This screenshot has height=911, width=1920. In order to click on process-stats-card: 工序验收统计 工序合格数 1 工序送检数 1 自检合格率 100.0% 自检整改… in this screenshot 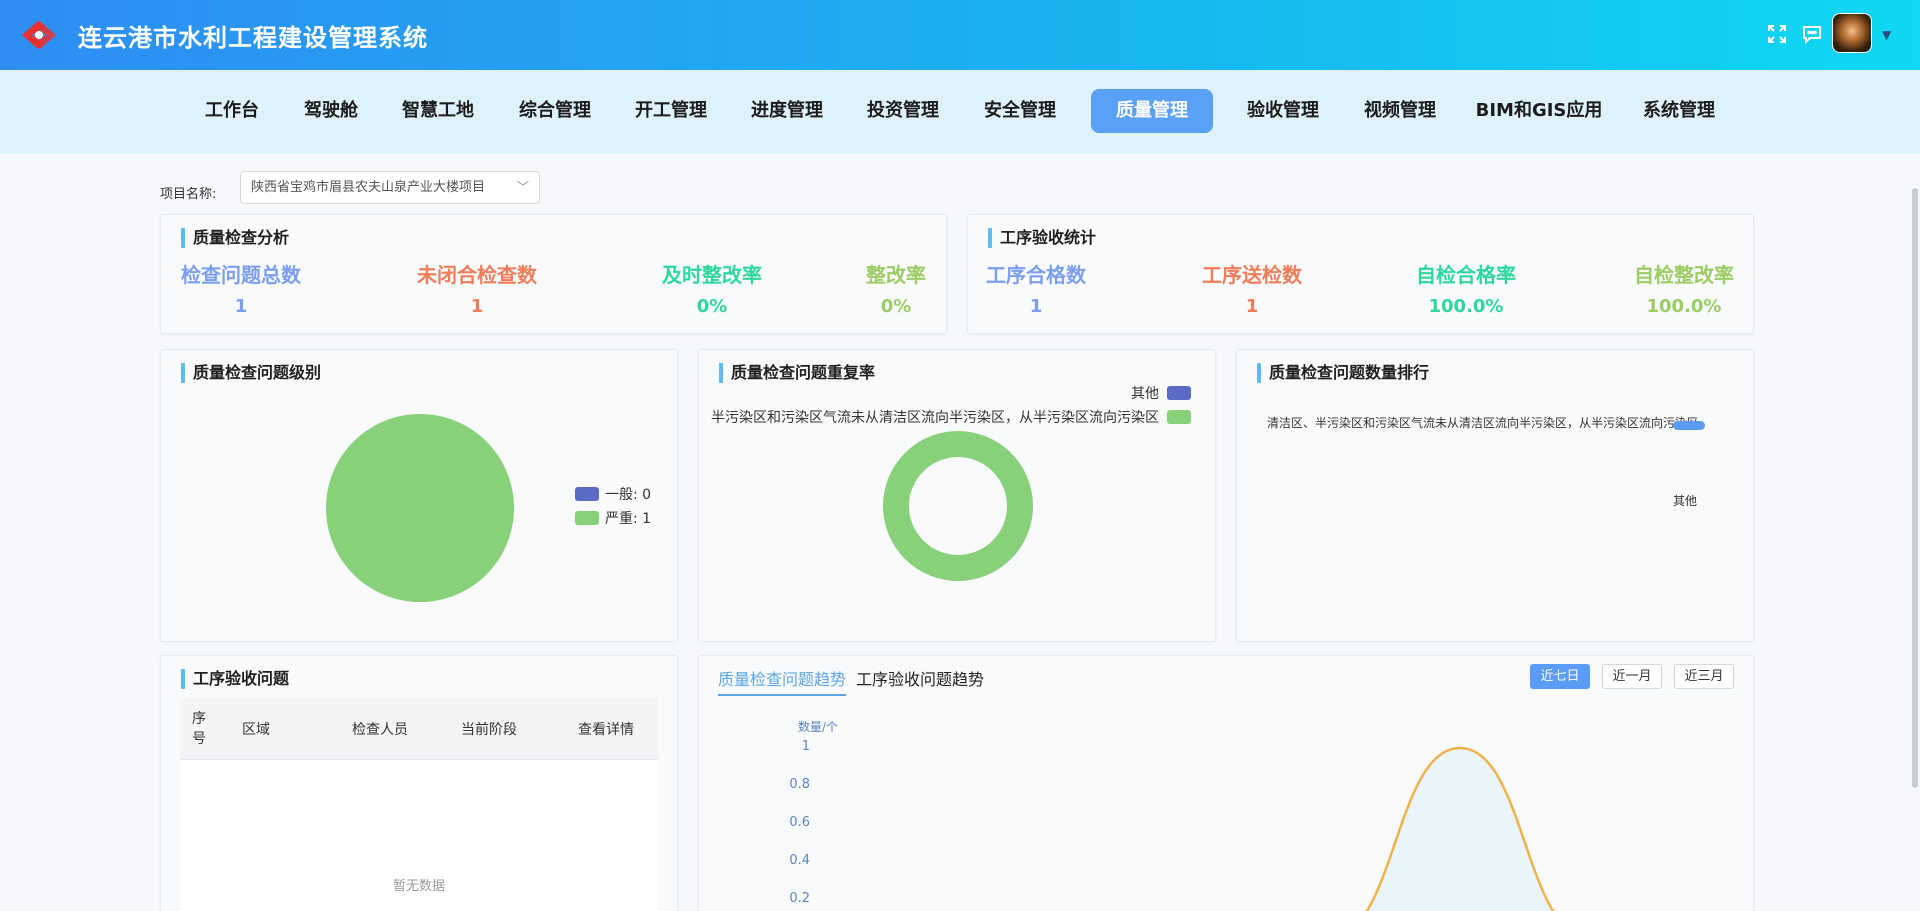, I will do `click(1360, 274)`.